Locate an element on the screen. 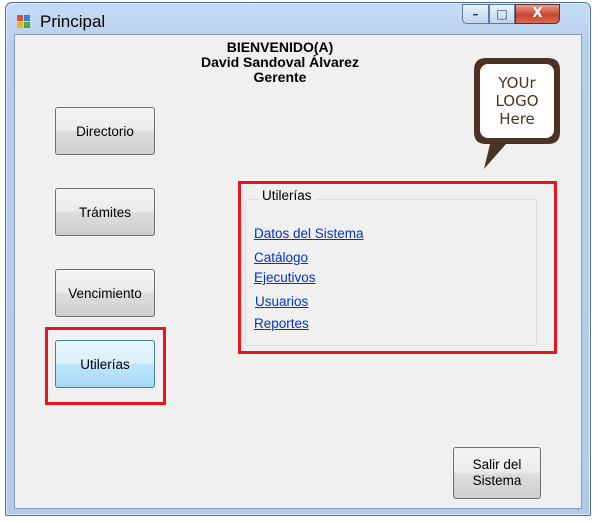 The width and height of the screenshot is (598, 522). minimize-button: – is located at coordinates (475, 14).